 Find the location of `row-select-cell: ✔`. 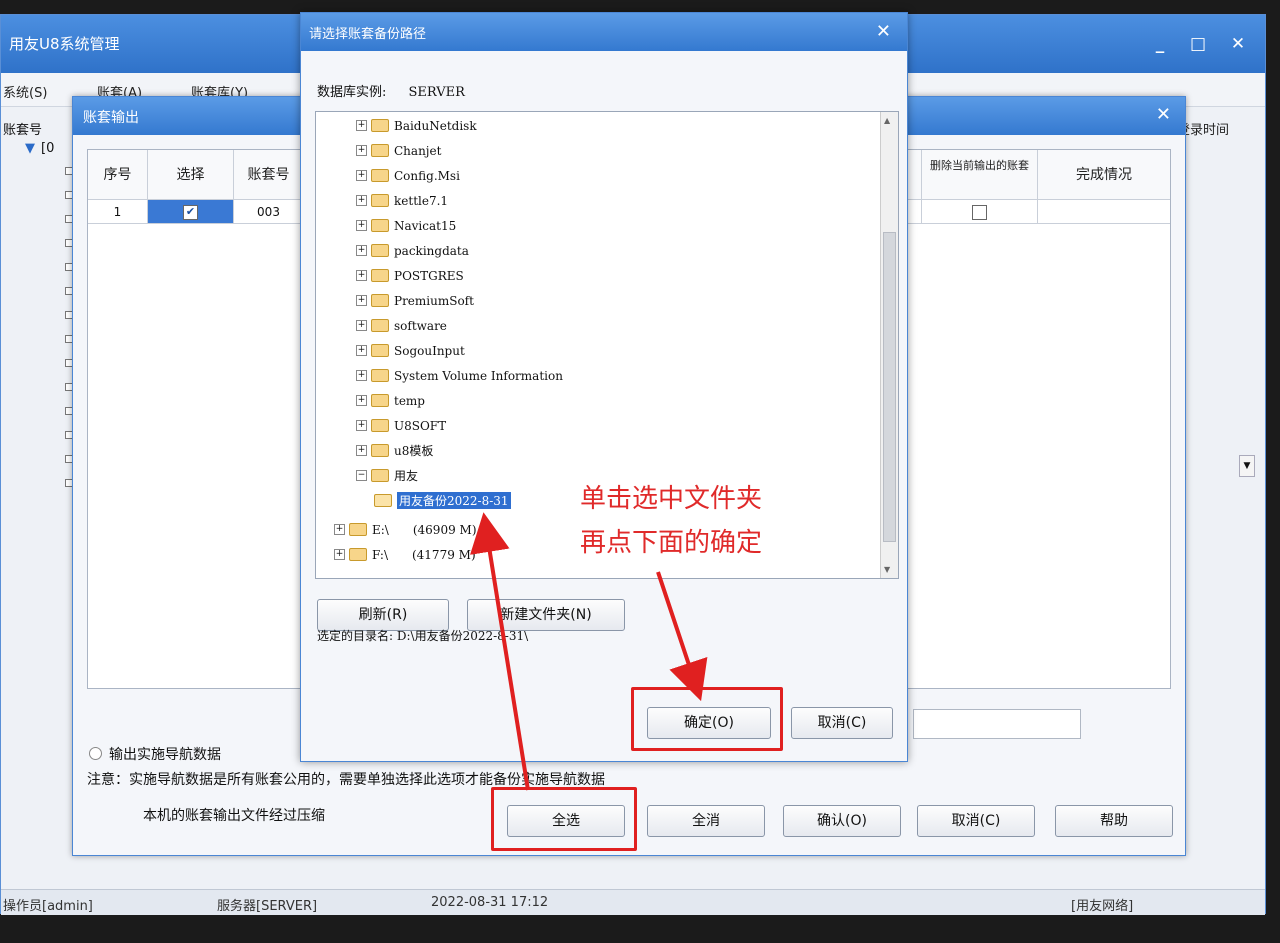

row-select-cell: ✔ is located at coordinates (191, 212).